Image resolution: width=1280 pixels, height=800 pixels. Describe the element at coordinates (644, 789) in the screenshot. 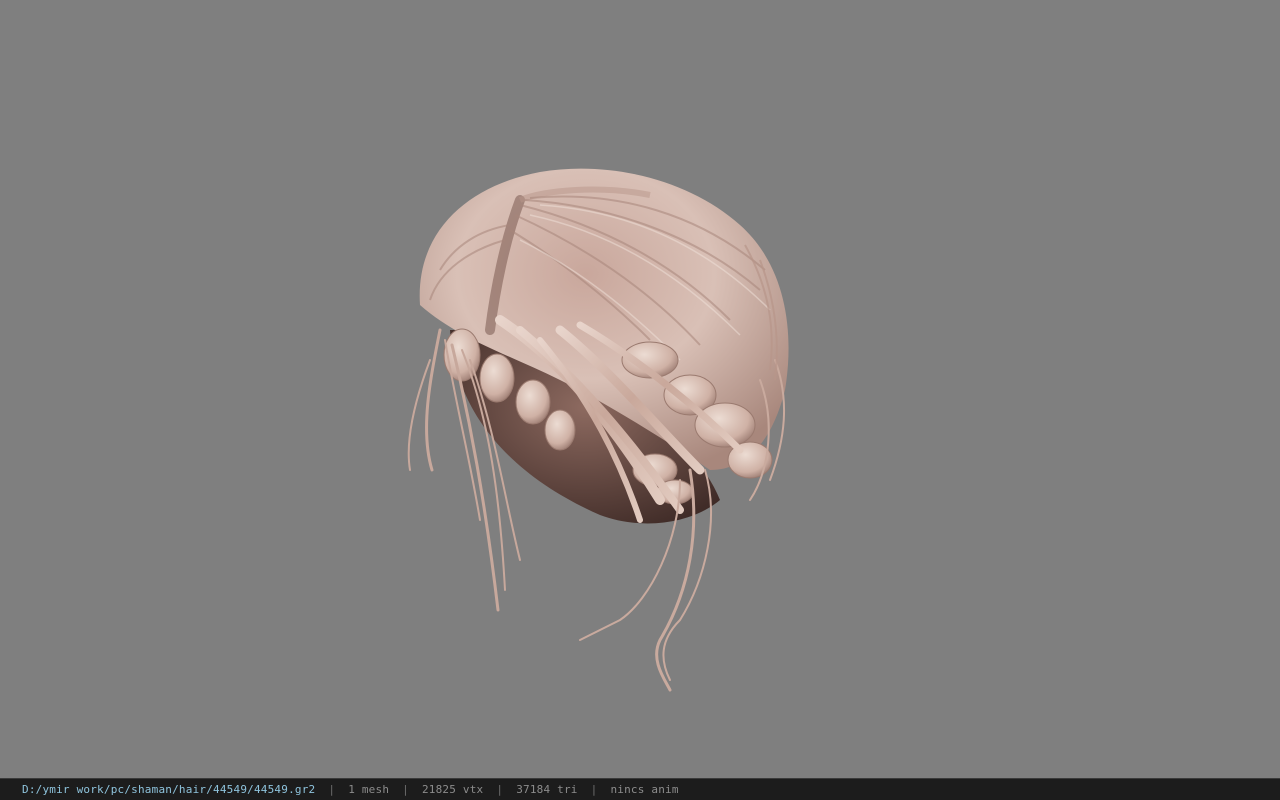

I see `animation-status: nincs anim` at that location.